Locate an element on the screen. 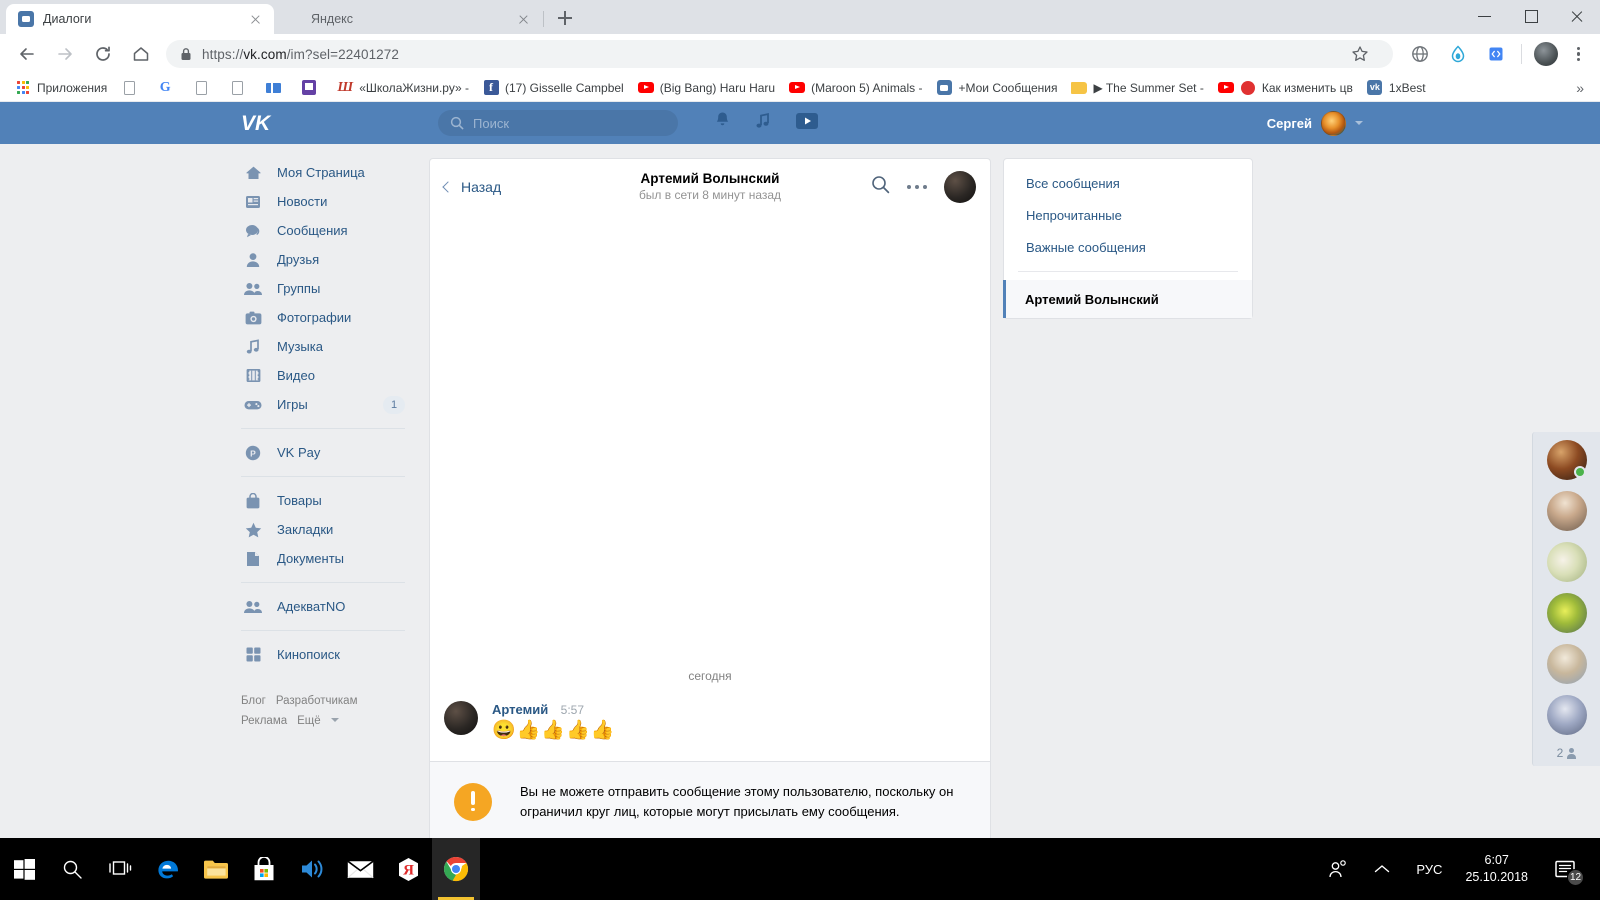 Image resolution: width=1600 pixels, height=900 pixels. reload-icon is located at coordinates (103, 54).